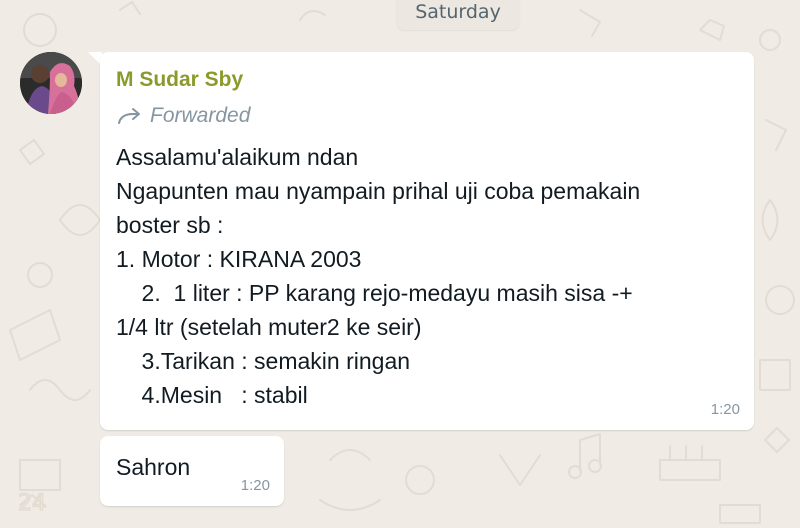 This screenshot has width=800, height=528. I want to click on message-line: 1/4 ltr (setelah muter2 ke seir), so click(269, 327).